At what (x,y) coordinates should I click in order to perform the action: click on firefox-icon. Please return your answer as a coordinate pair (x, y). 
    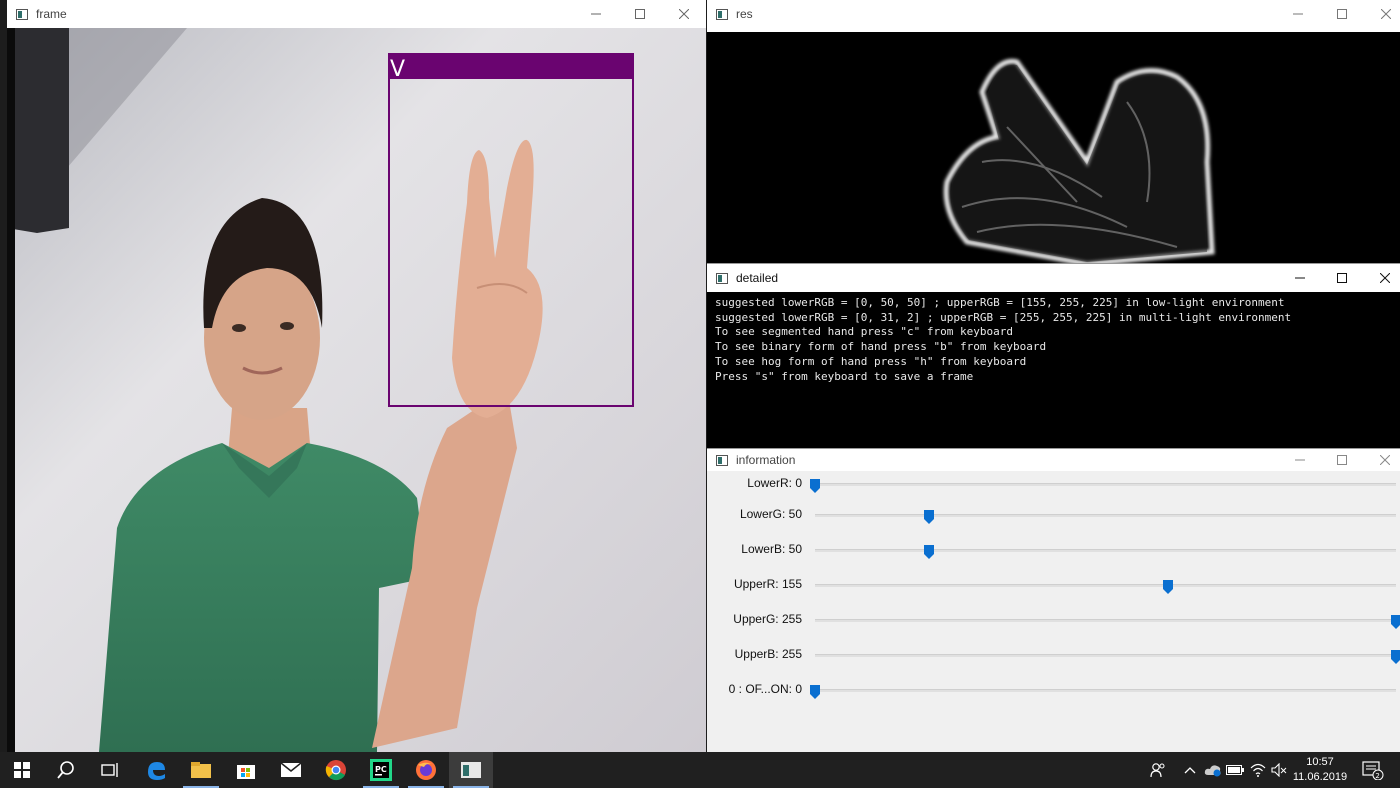
    Looking at the image, I should click on (426, 770).